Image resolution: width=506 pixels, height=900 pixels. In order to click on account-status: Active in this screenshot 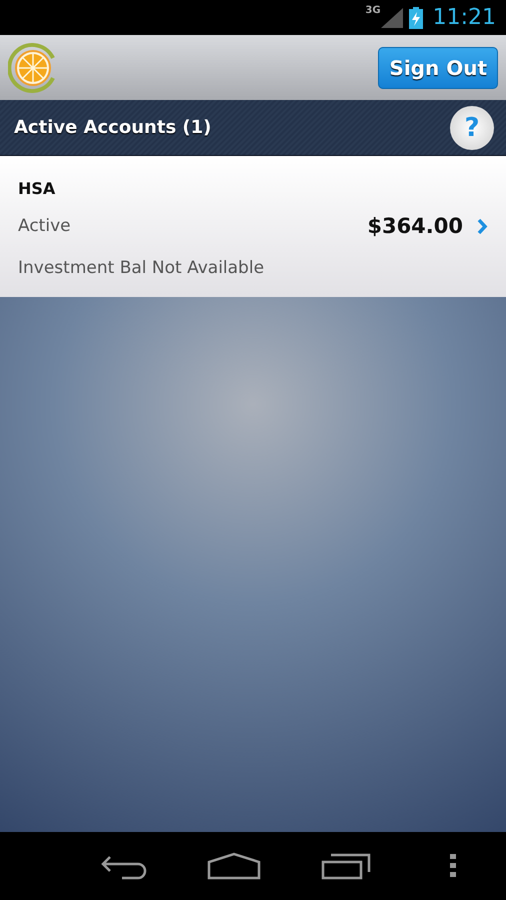, I will do `click(44, 226)`.